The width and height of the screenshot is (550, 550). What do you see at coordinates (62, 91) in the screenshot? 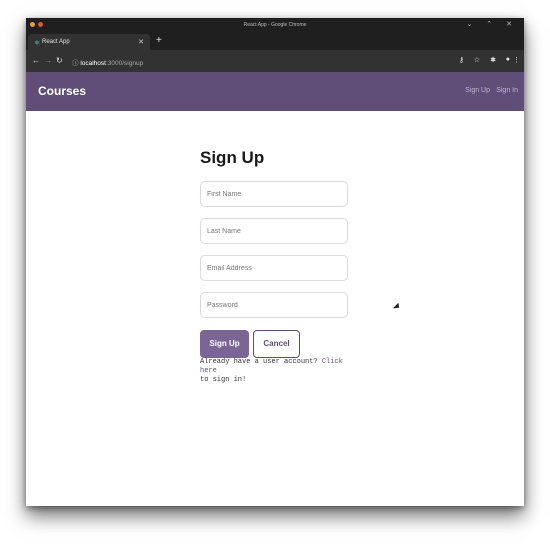
I see `brand-logo: Courses` at bounding box center [62, 91].